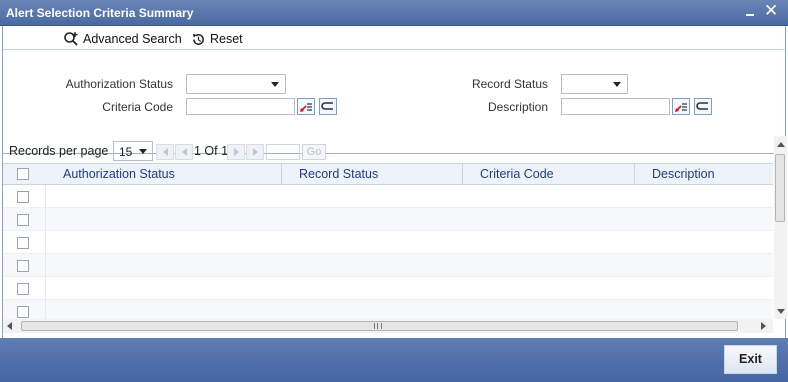 Image resolution: width=788 pixels, height=382 pixels. Describe the element at coordinates (394, 38) in the screenshot. I see `toolbar: Advanced Search Reset` at that location.